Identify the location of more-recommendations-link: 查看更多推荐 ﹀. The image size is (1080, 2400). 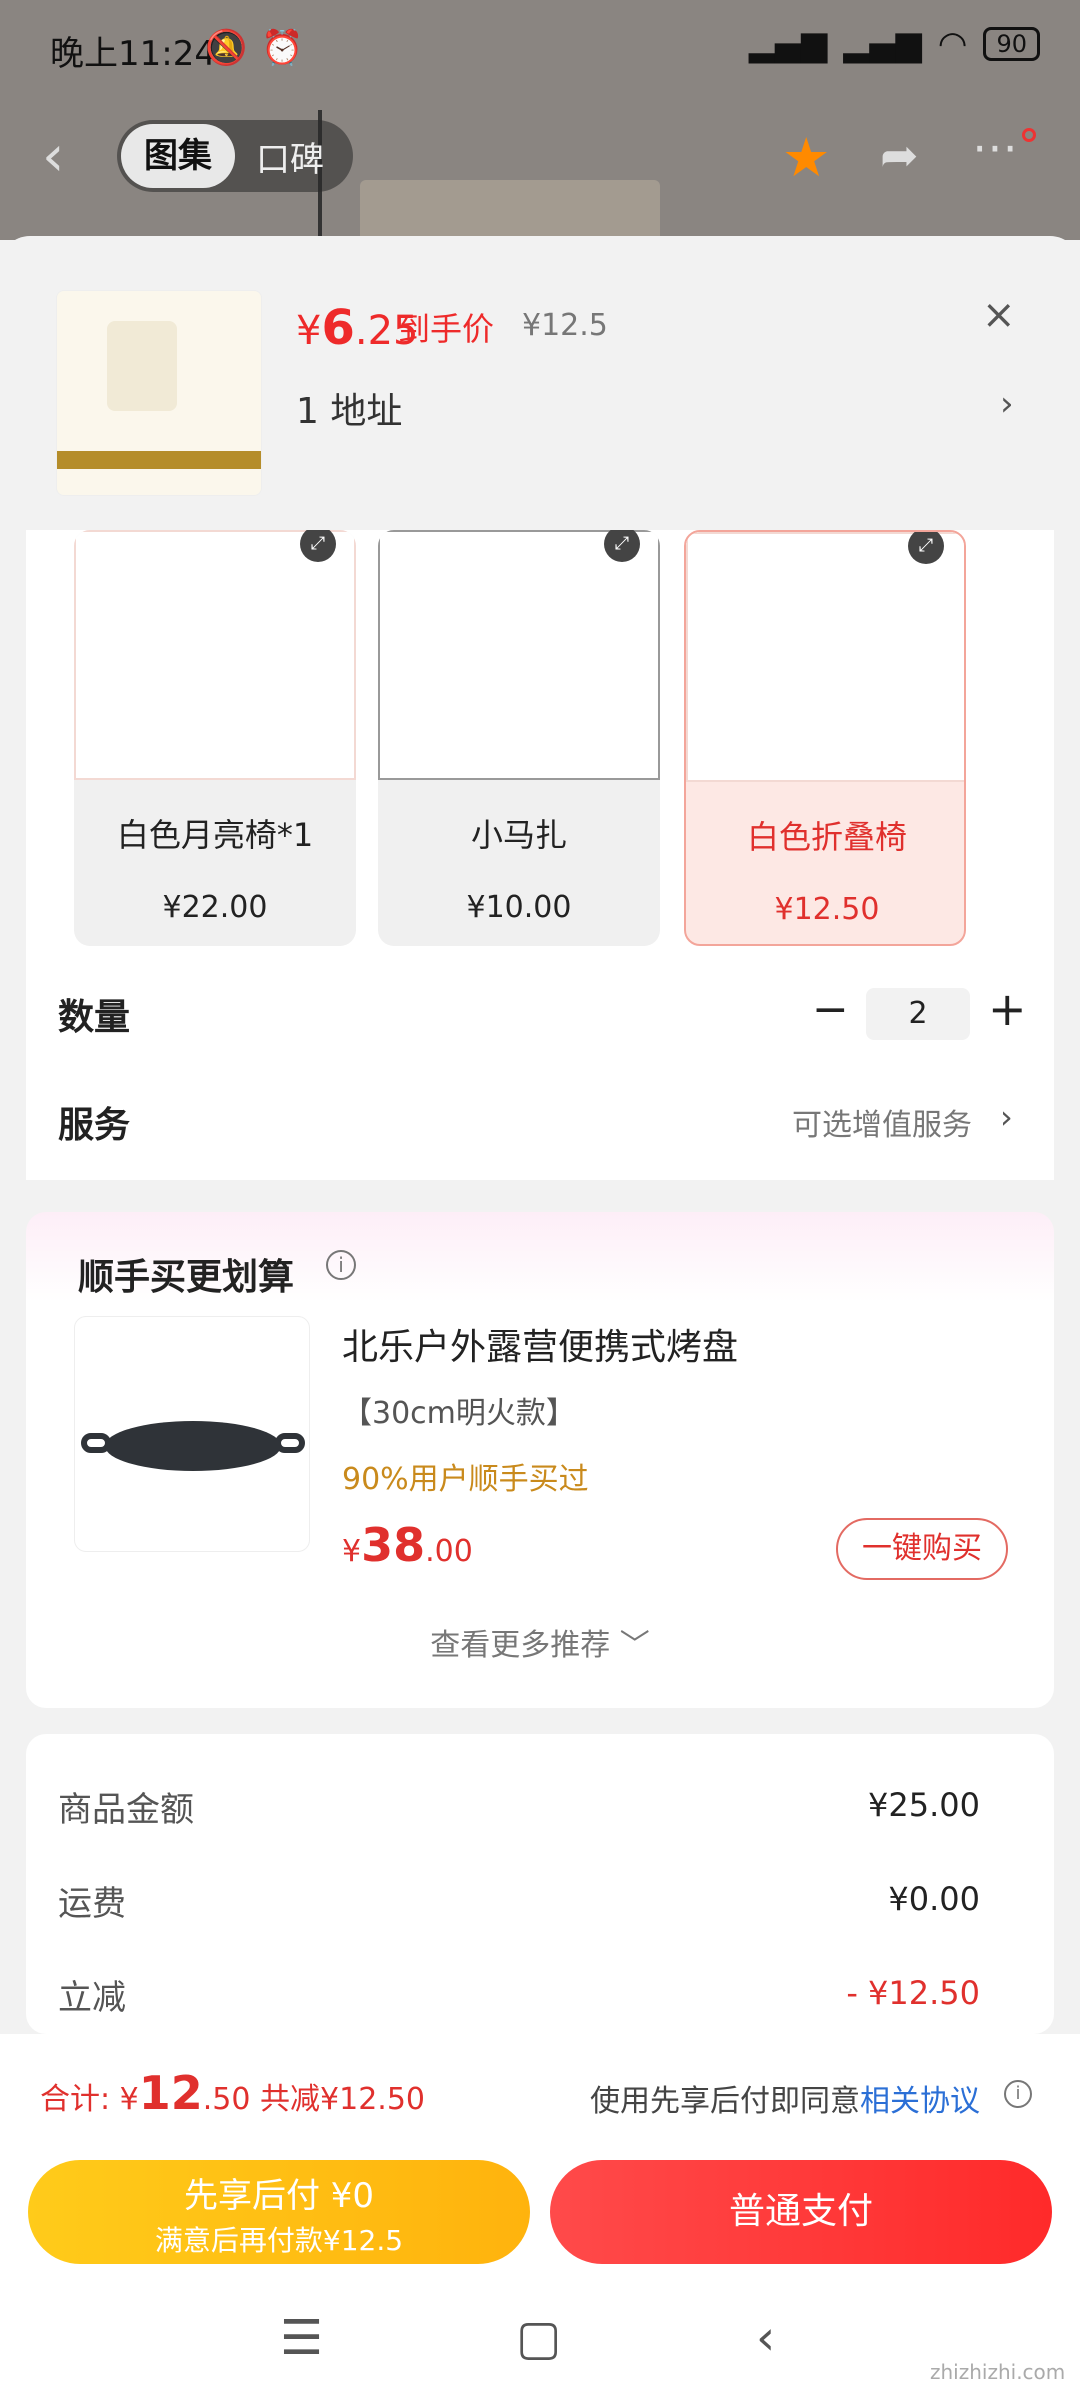
(540, 1642).